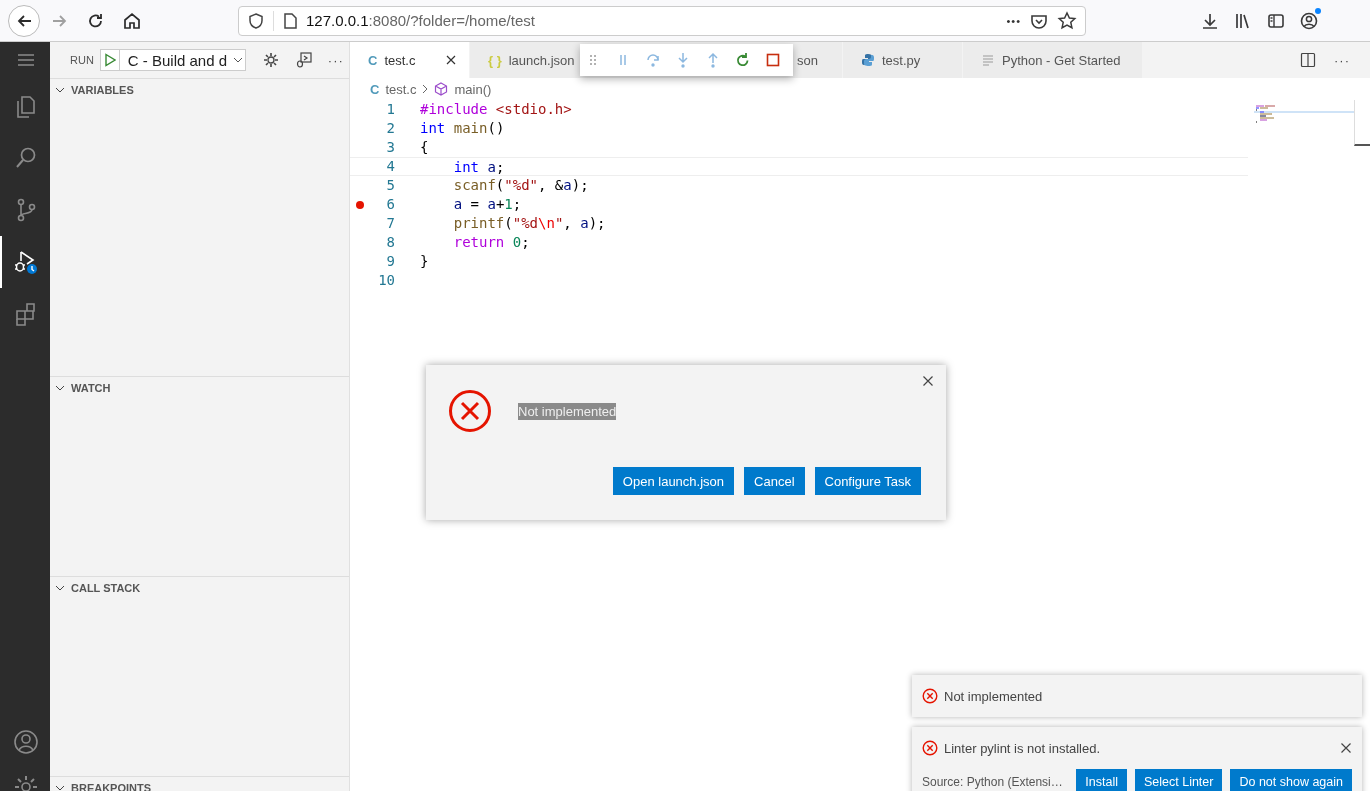  What do you see at coordinates (487, 204) in the screenshot?
I see `code-line: a = a+1;` at bounding box center [487, 204].